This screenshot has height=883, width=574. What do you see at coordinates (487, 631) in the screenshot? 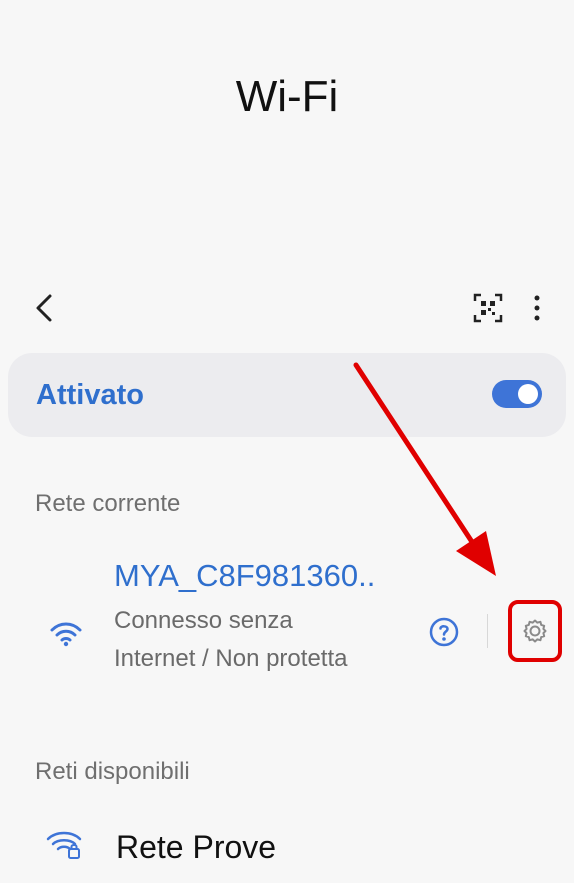
I see `action-divider` at bounding box center [487, 631].